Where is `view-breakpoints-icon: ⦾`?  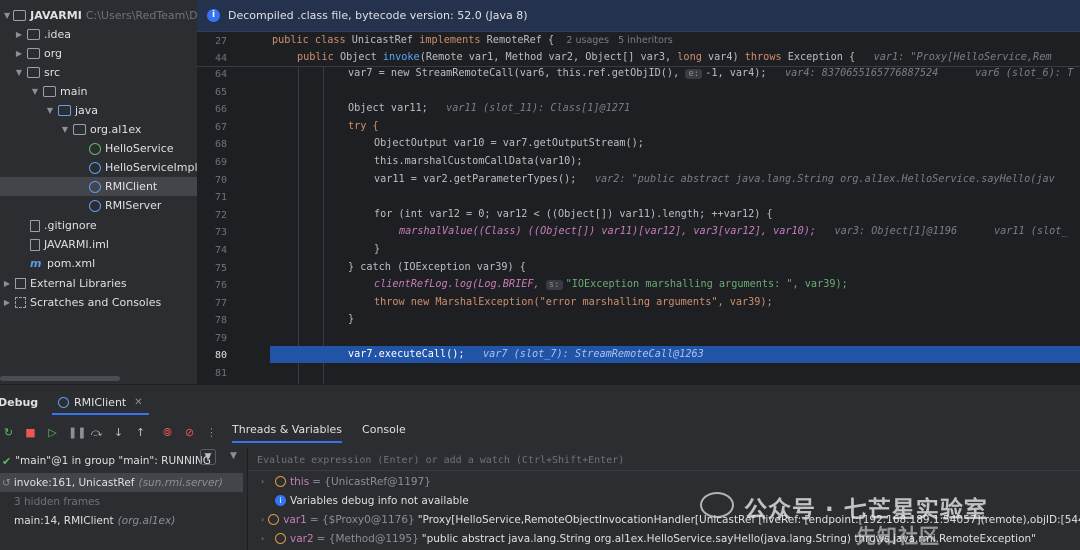 view-breakpoints-icon: ⦾ is located at coordinates (167, 432).